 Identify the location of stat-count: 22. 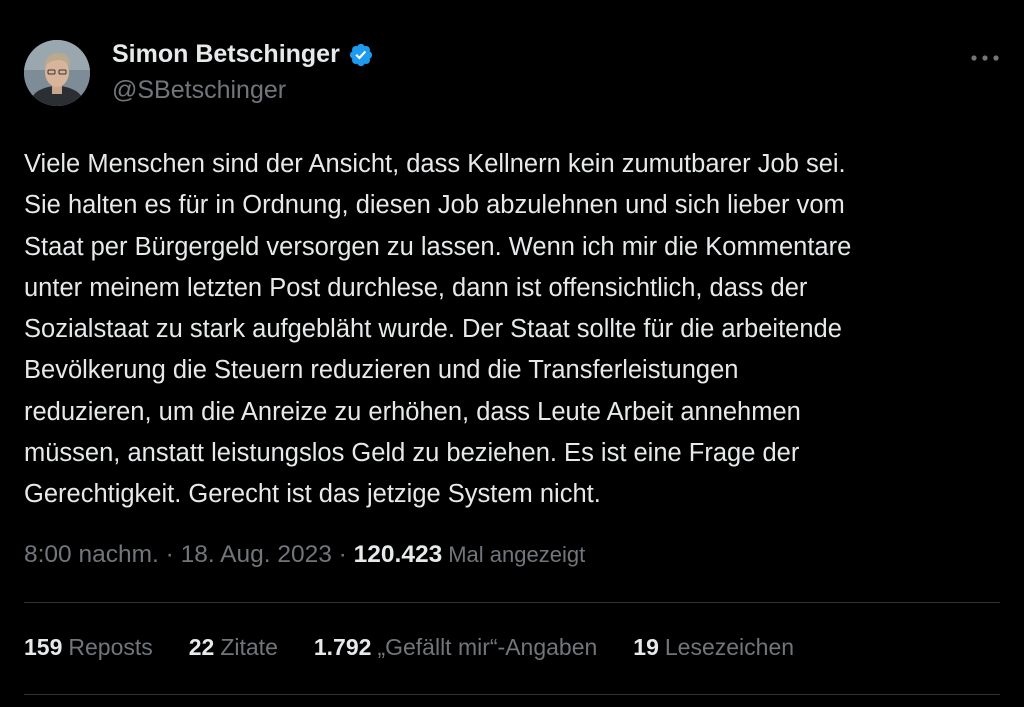
(201, 647).